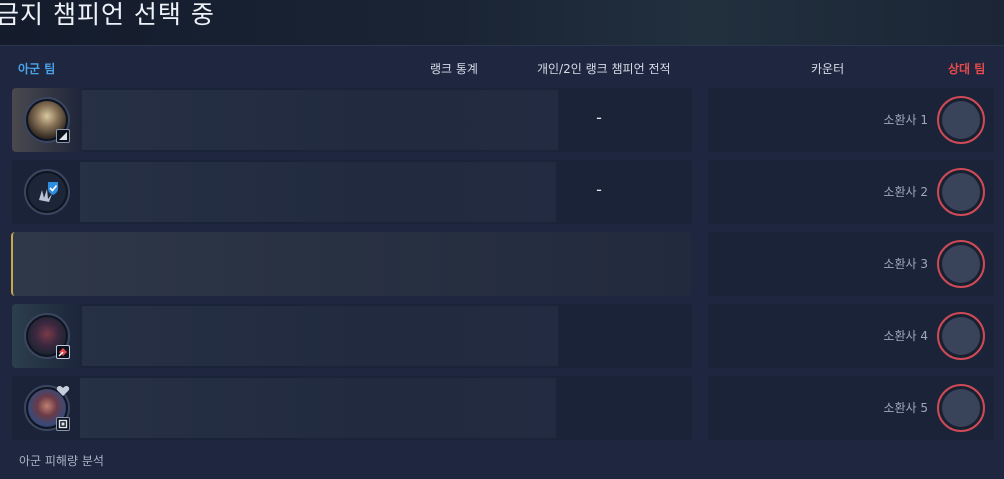 This screenshot has height=479, width=1004. Describe the element at coordinates (61, 460) in the screenshot. I see `ally-damage-analysis-link: 아군 피해량 분석` at that location.